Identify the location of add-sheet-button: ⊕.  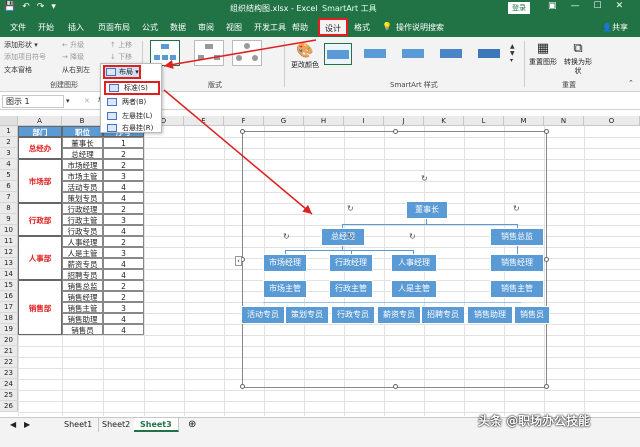
(192, 425).